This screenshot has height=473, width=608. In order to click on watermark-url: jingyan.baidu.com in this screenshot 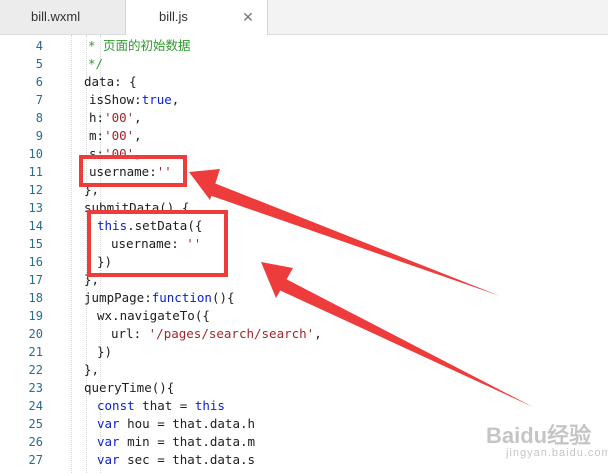, I will do `click(557, 453)`.